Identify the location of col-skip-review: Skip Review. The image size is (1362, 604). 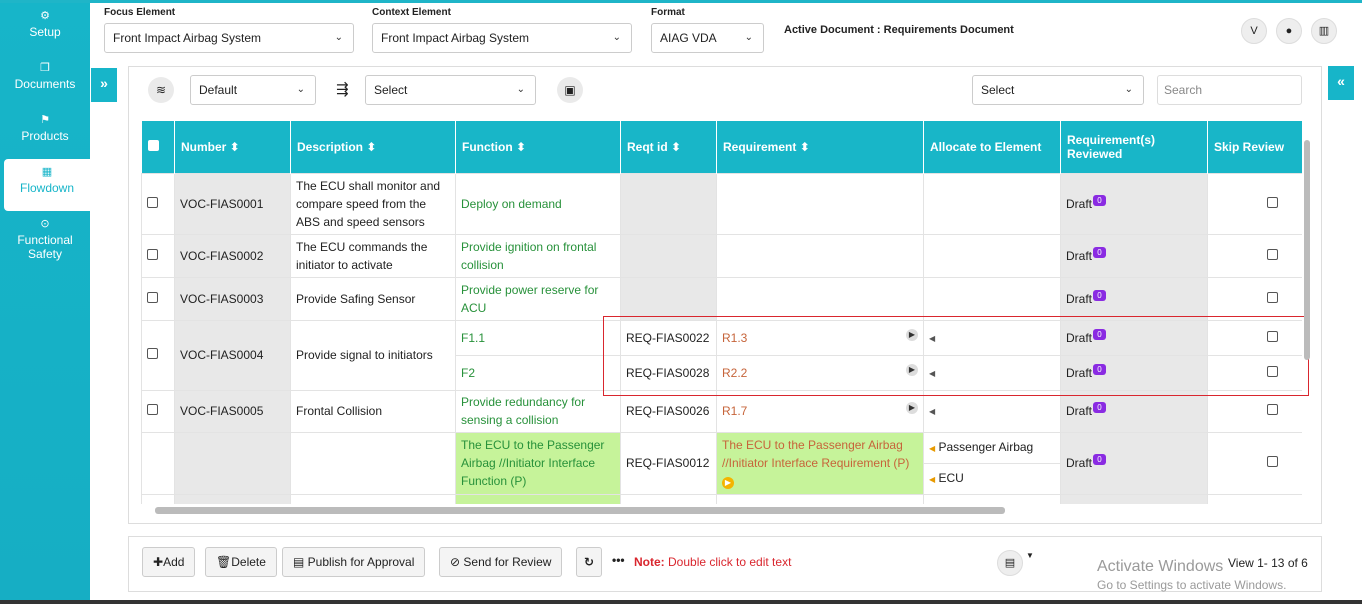
(1254, 147).